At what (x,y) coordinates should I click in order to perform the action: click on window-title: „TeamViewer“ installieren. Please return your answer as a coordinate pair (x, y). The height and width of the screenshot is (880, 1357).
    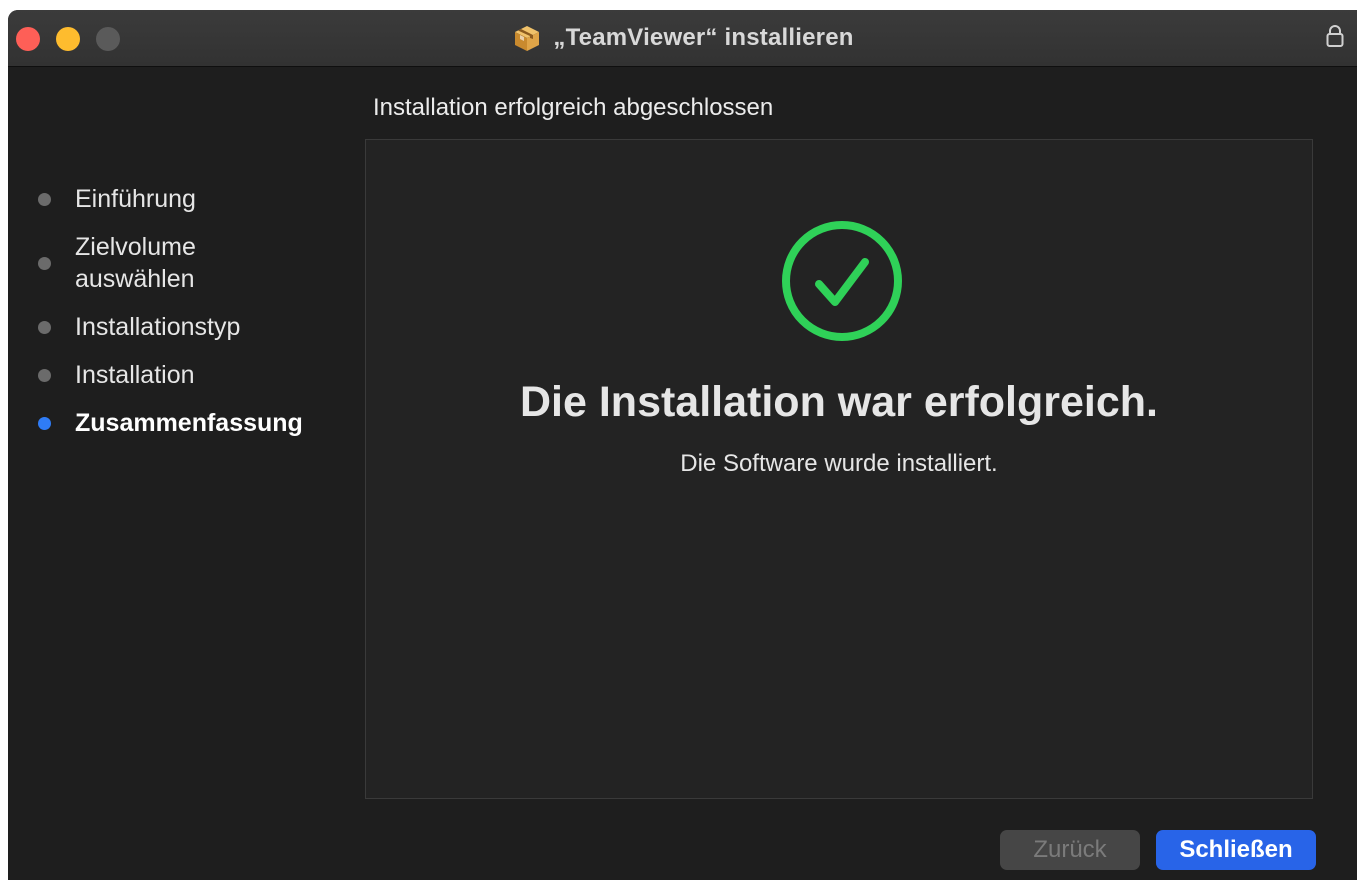
    Looking at the image, I should click on (703, 37).